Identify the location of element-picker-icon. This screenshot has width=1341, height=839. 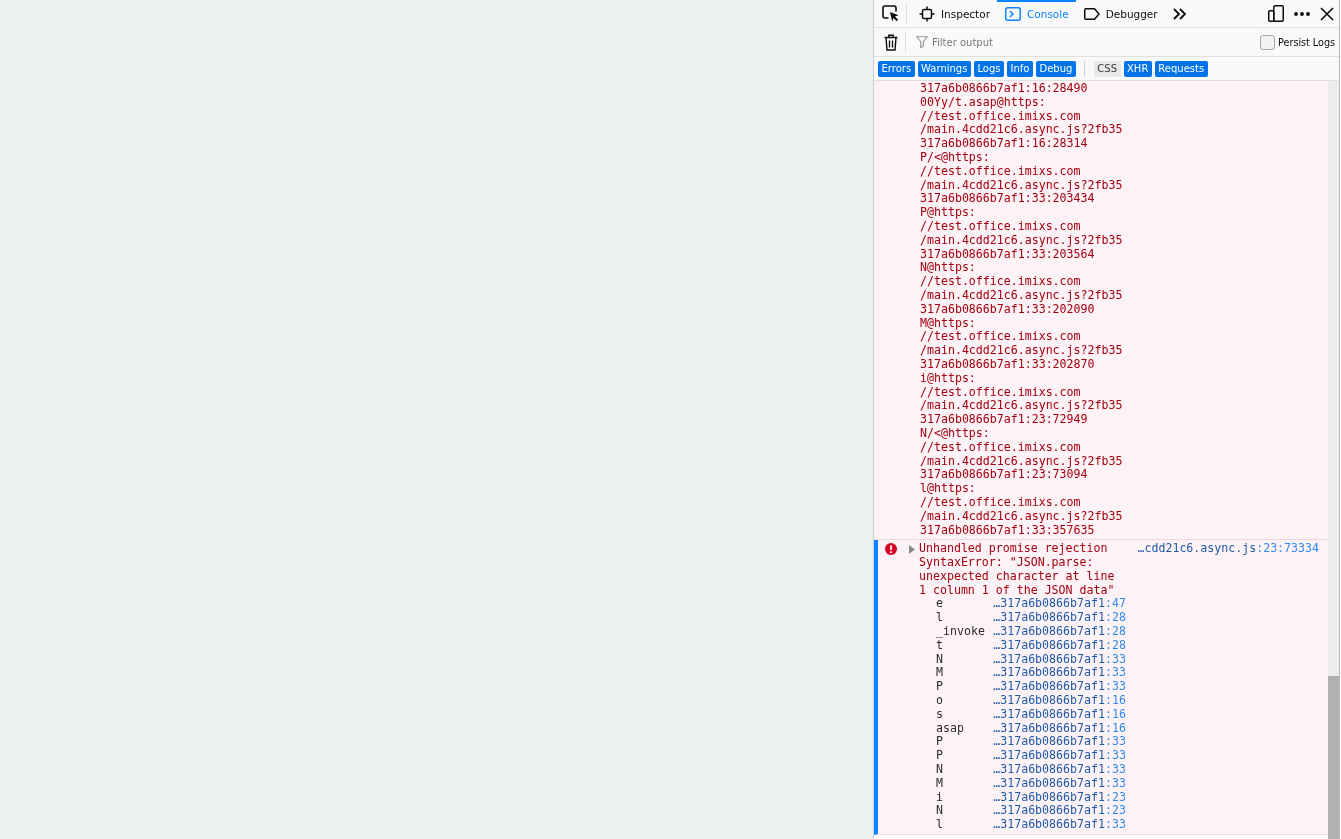
(891, 13).